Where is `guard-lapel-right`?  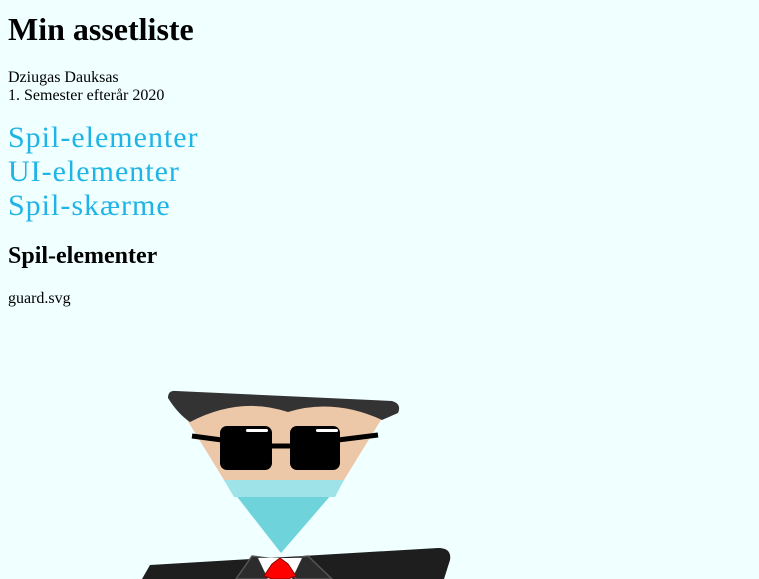 guard-lapel-right is located at coordinates (306, 567).